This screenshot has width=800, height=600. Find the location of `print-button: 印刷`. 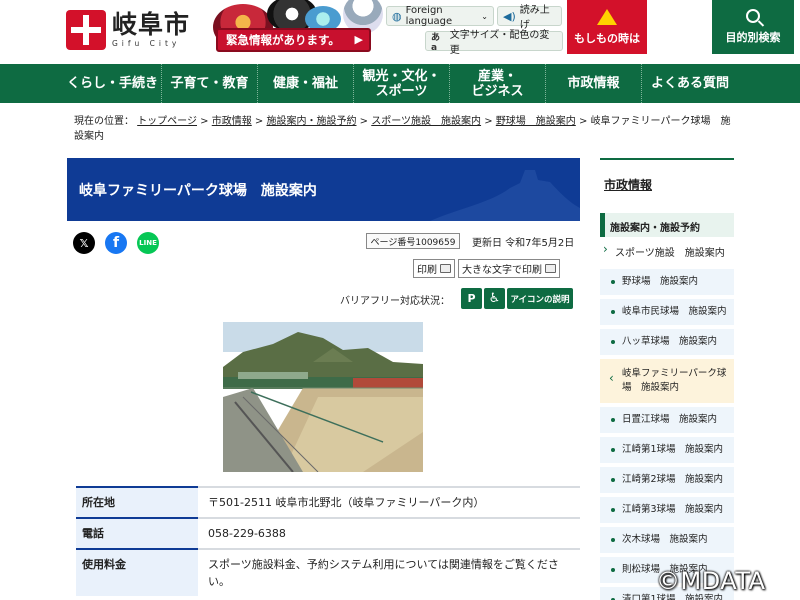

print-button: 印刷 is located at coordinates (434, 268).